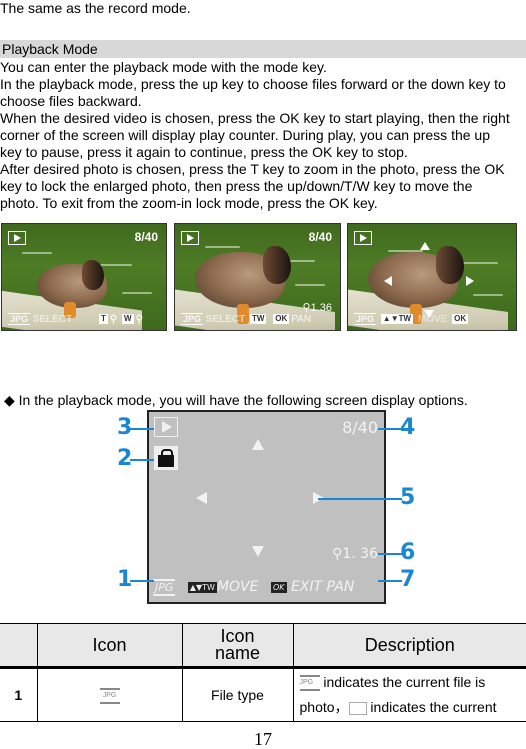  Describe the element at coordinates (139, 319) in the screenshot. I see `zoom-out-icon: ⚲` at that location.